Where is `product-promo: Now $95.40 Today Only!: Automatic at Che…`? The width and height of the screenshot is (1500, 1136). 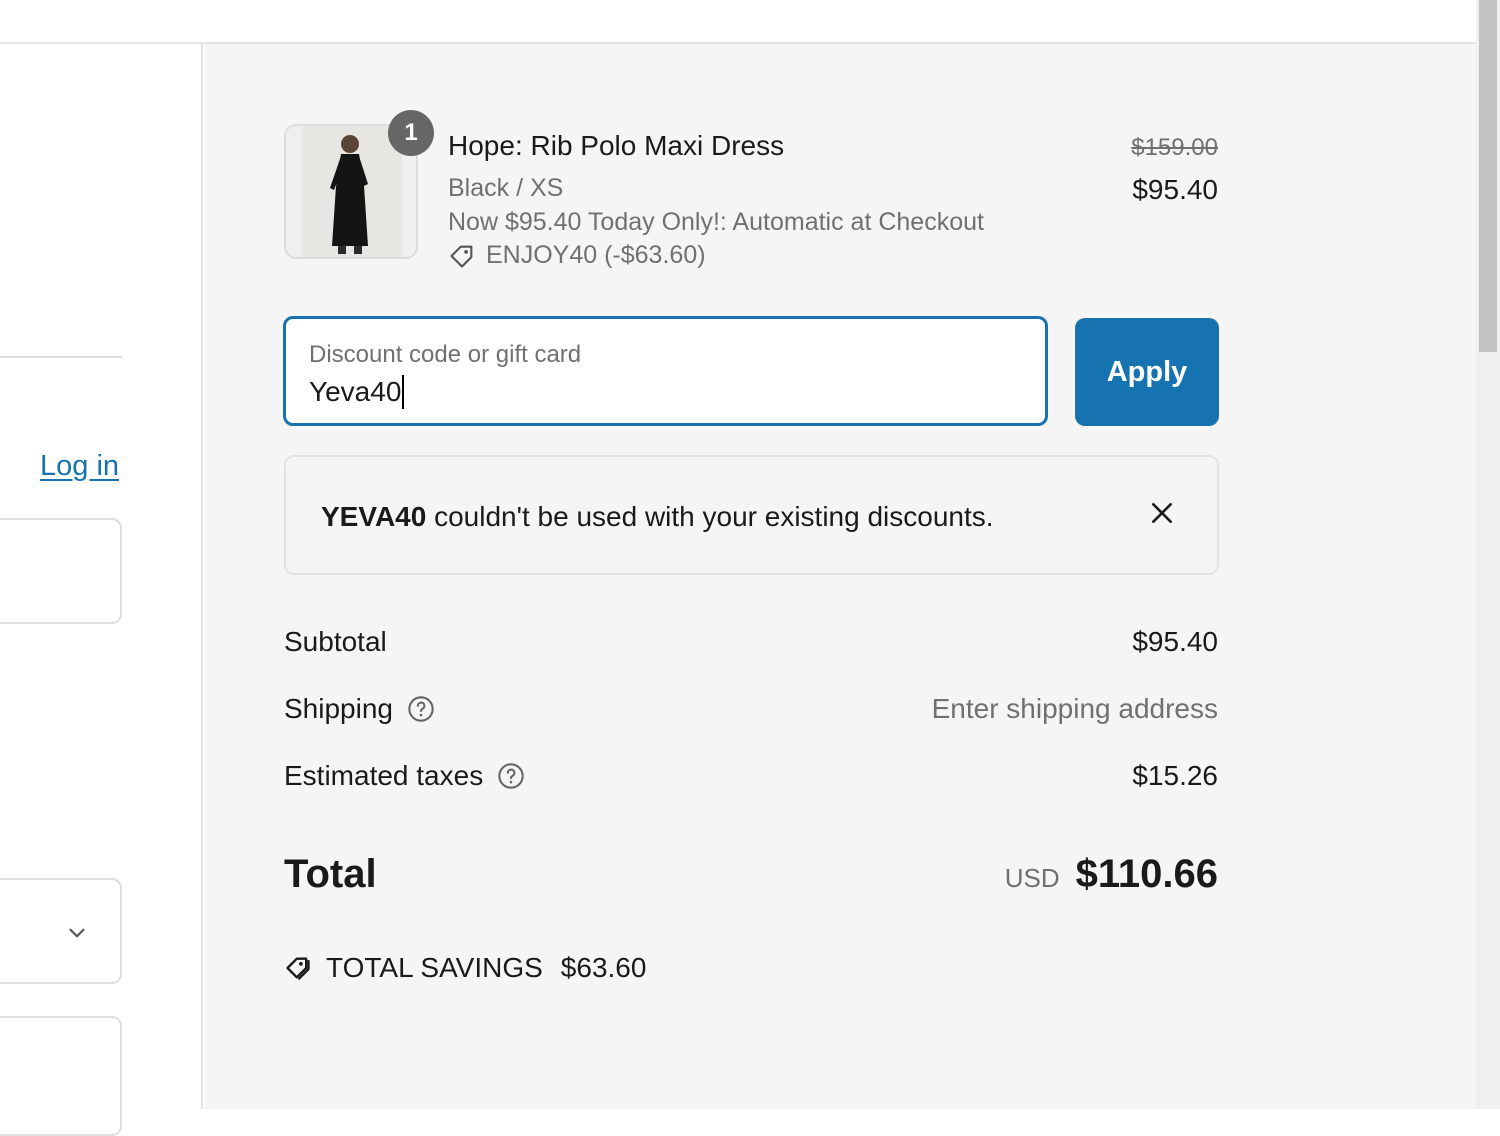
product-promo: Now $95.40 Today Only!: Automatic at Che… is located at coordinates (716, 222).